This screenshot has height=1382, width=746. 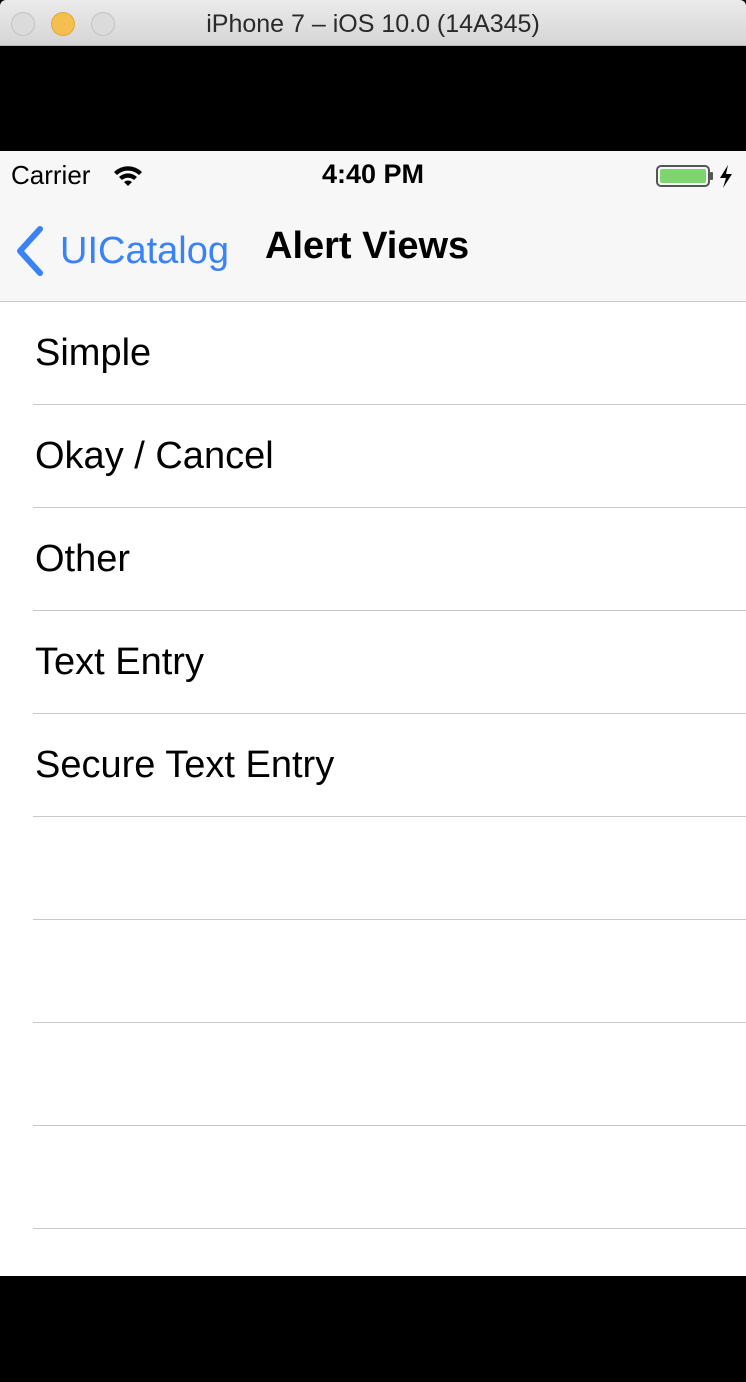 I want to click on page-title: Alert Views, so click(x=367, y=246).